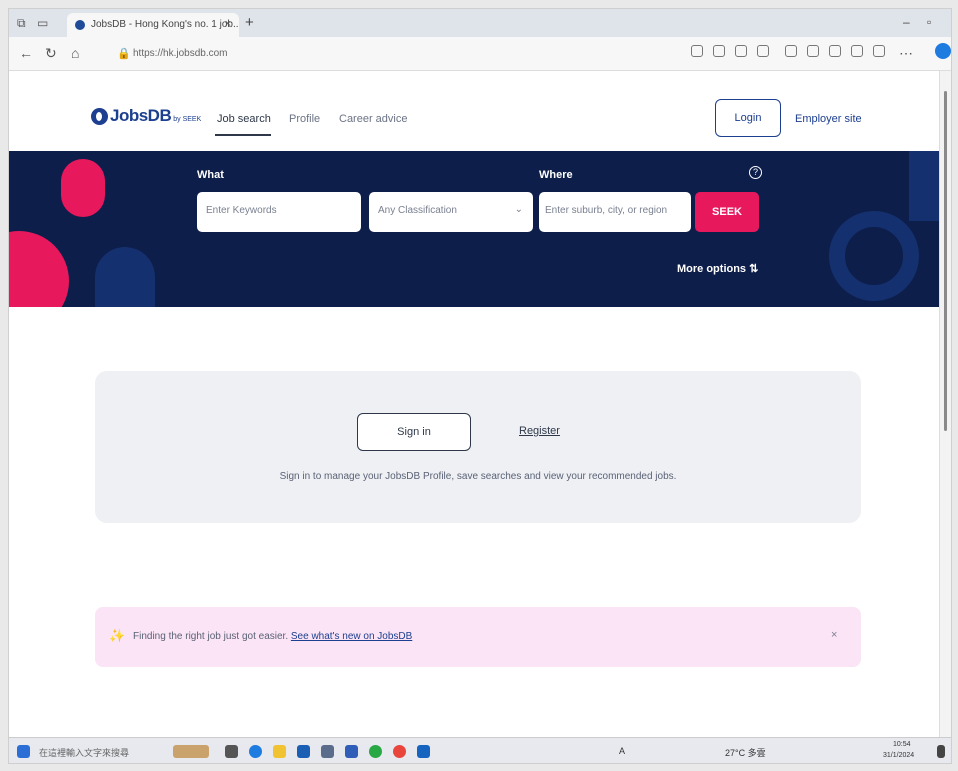 The image size is (958, 771). I want to click on logo-text: JobsDB, so click(141, 115).